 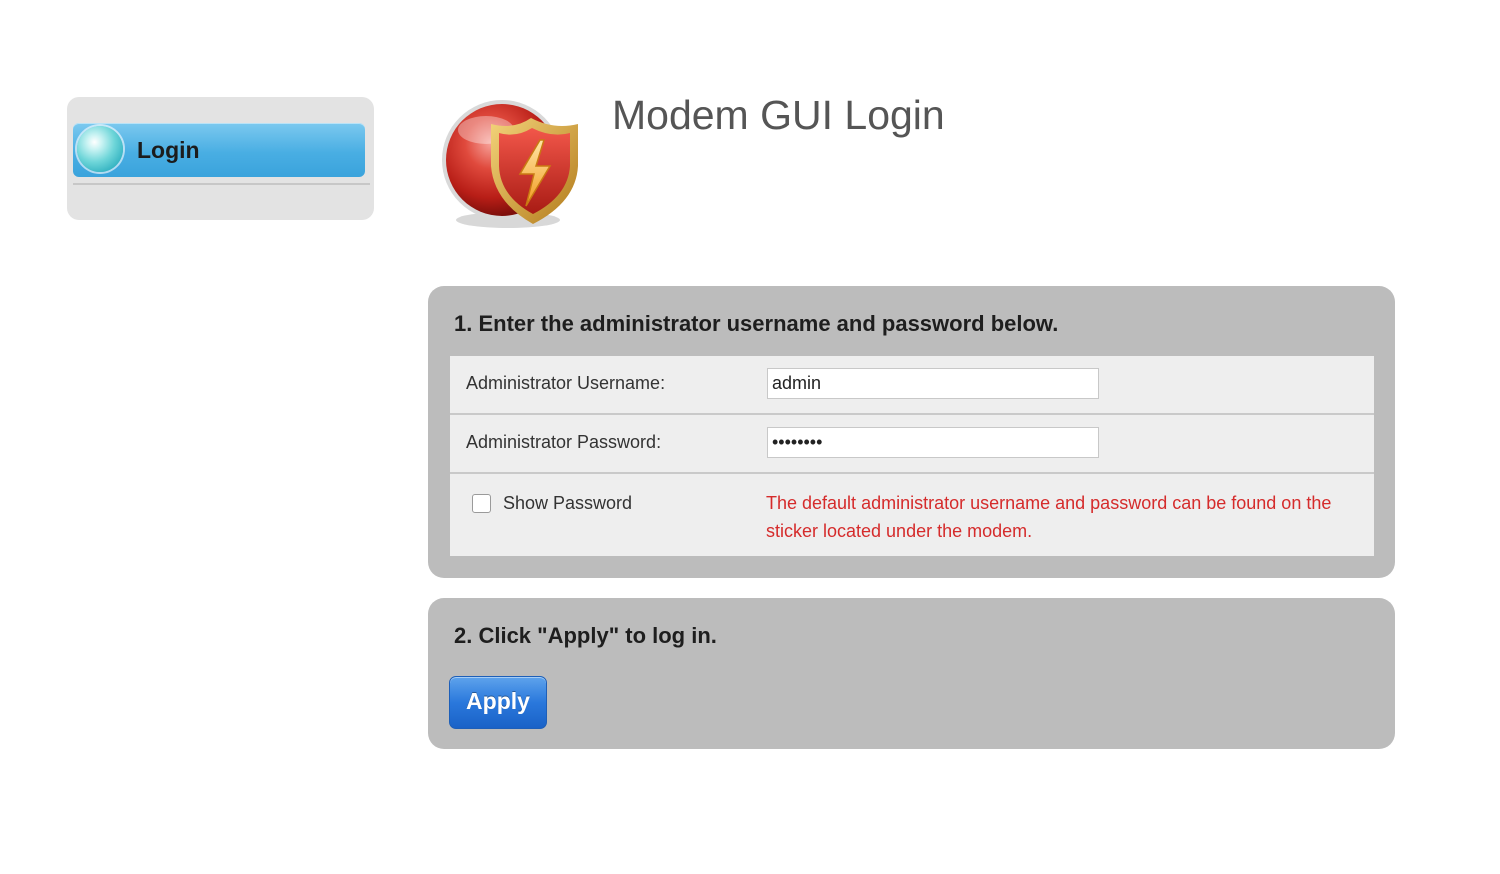 What do you see at coordinates (498, 702) in the screenshot?
I see `apply-button: Apply` at bounding box center [498, 702].